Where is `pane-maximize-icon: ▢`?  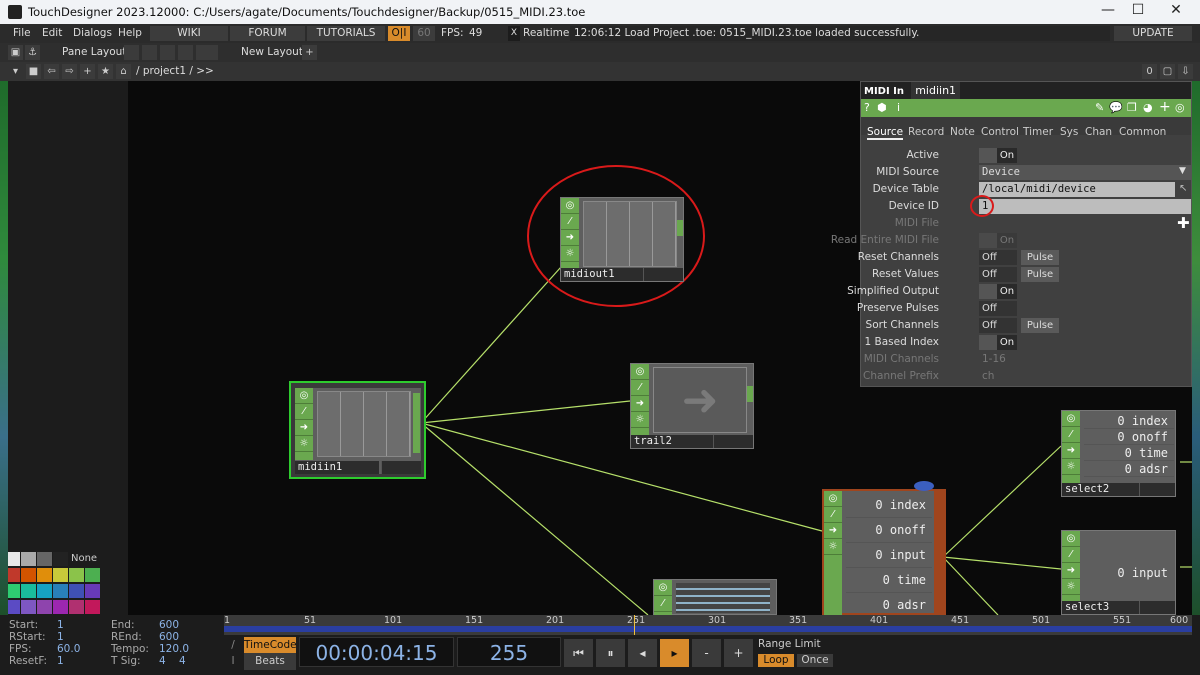
pane-maximize-icon: ▢ is located at coordinates (1167, 71).